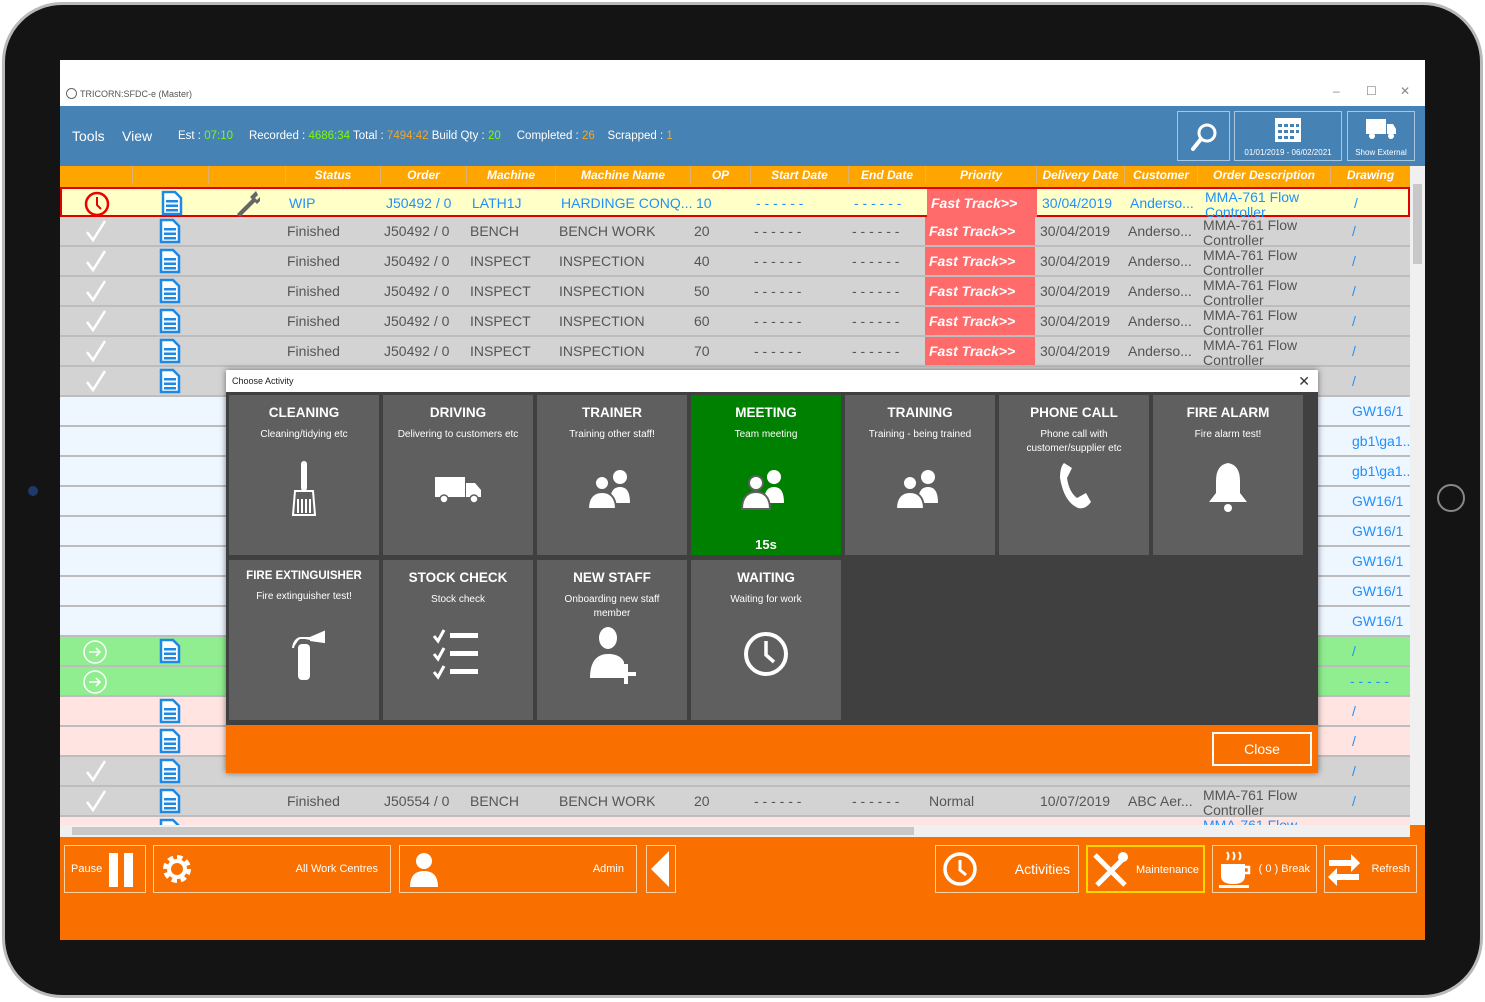 The image size is (1485, 1002). Describe the element at coordinates (494, 136) in the screenshot. I see `build-qty-value: 20` at that location.